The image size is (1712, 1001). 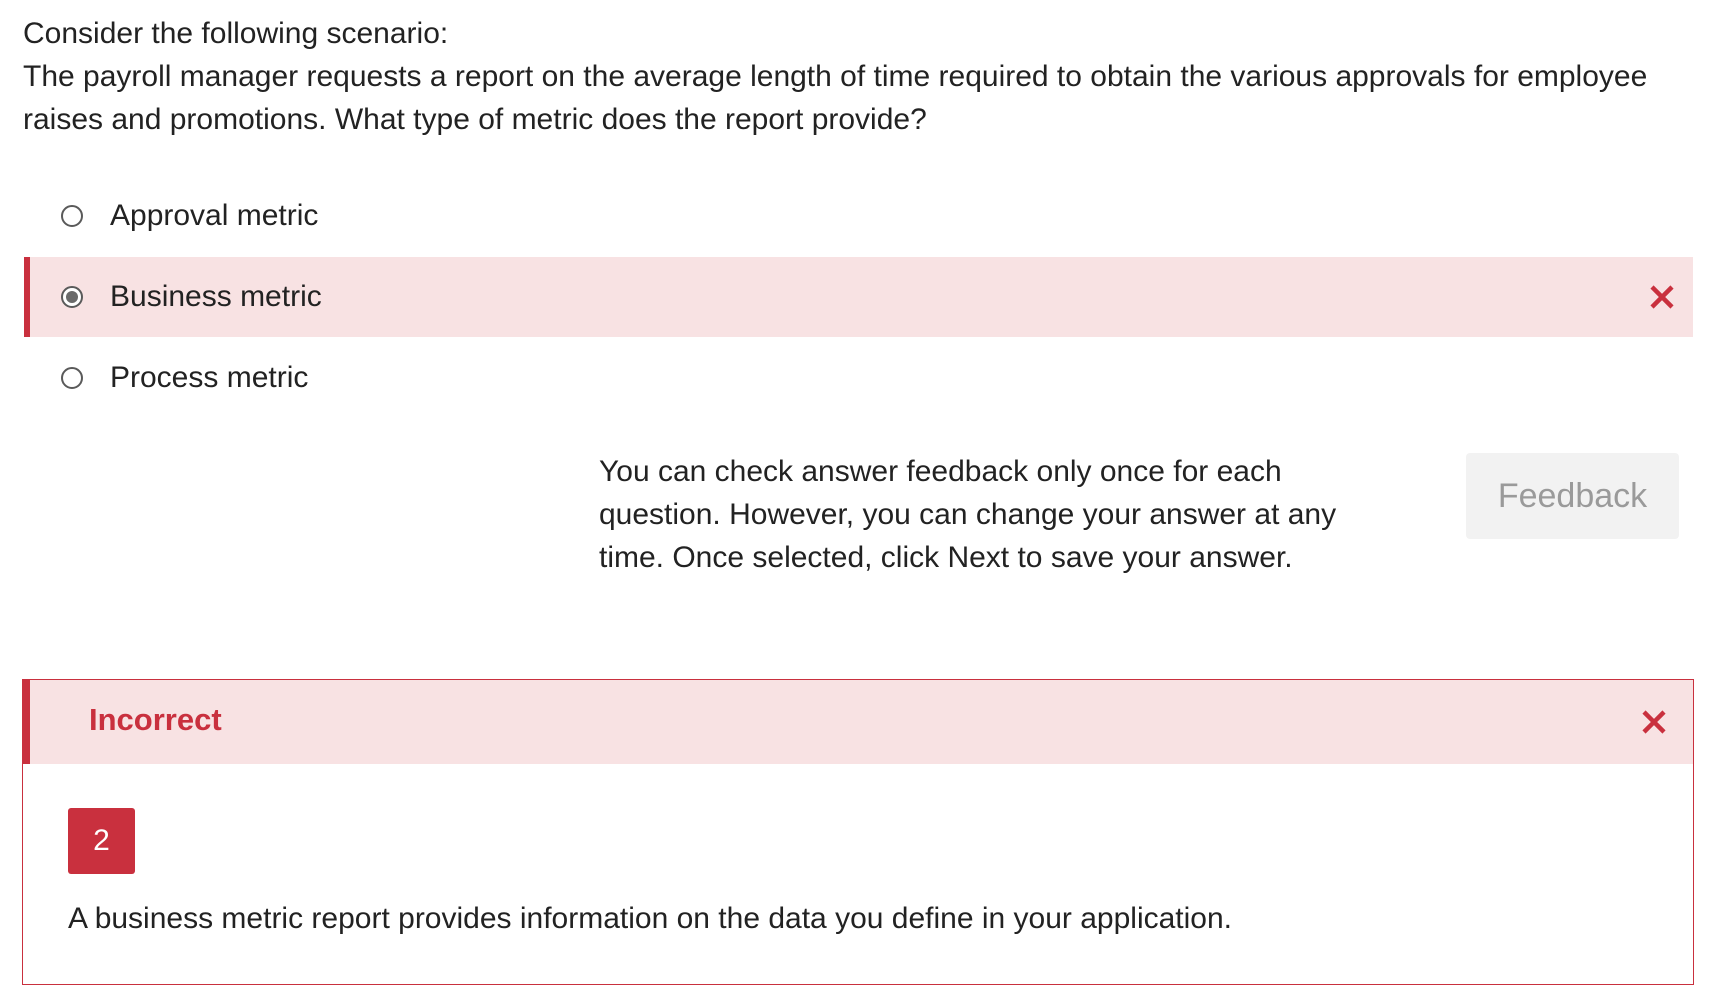 I want to click on option-label: Process metric, so click(x=209, y=377).